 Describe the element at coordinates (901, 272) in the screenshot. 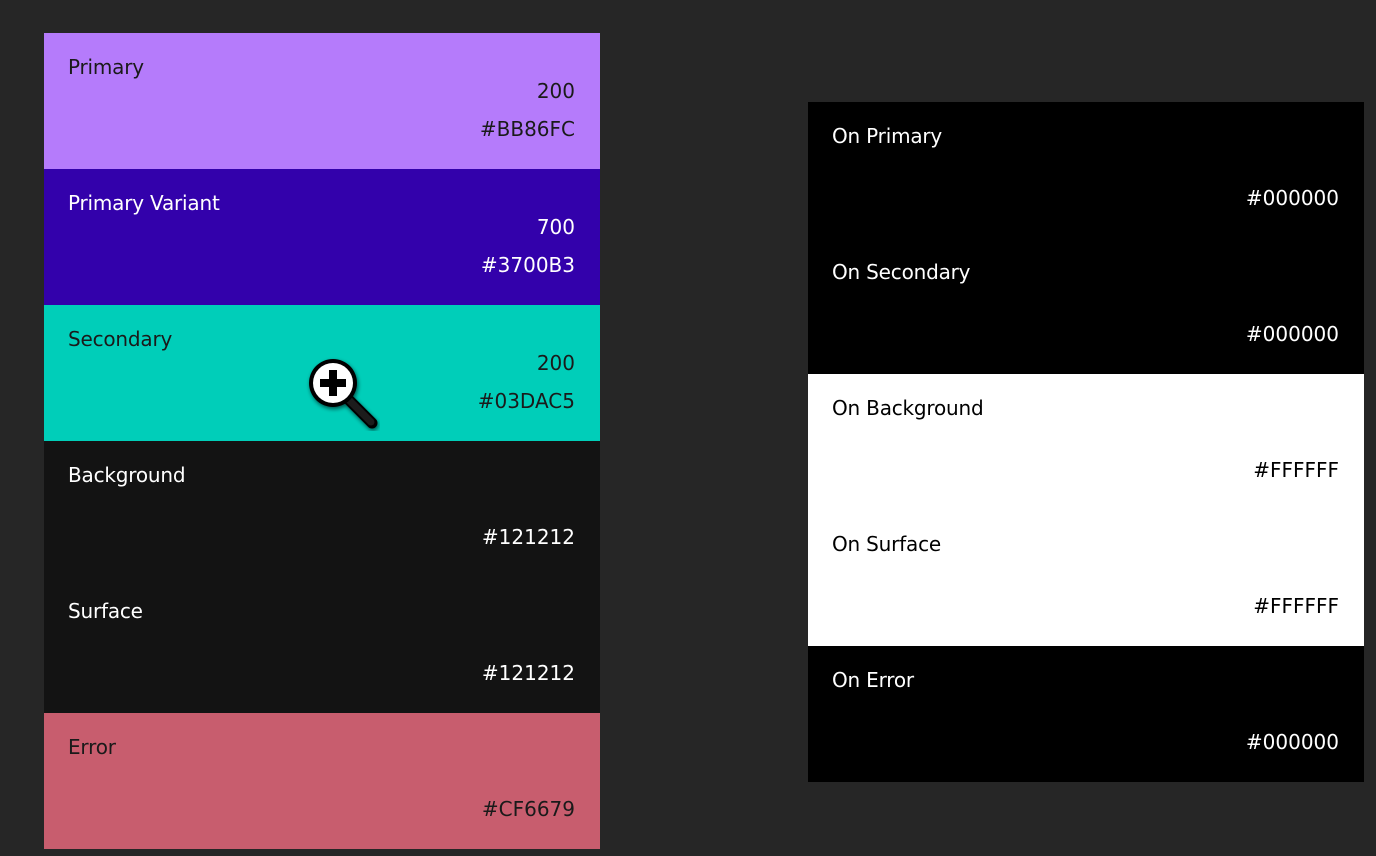

I see `swatch-name: On Secondary` at that location.